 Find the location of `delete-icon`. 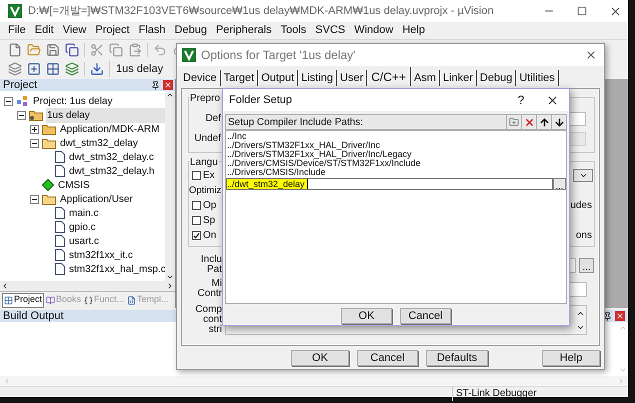

delete-icon is located at coordinates (529, 122).